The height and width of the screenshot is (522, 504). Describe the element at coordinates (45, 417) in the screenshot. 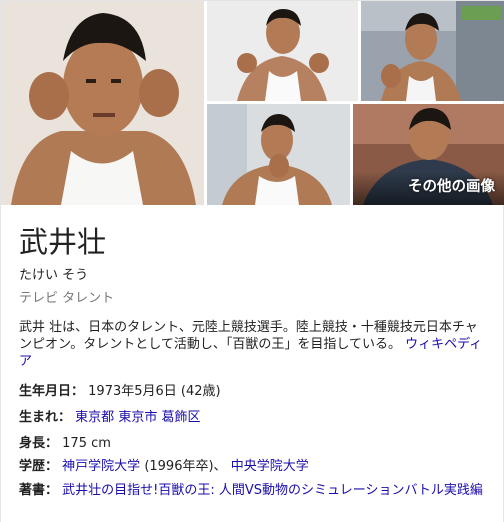

I see `fact-label: 生まれ：` at that location.